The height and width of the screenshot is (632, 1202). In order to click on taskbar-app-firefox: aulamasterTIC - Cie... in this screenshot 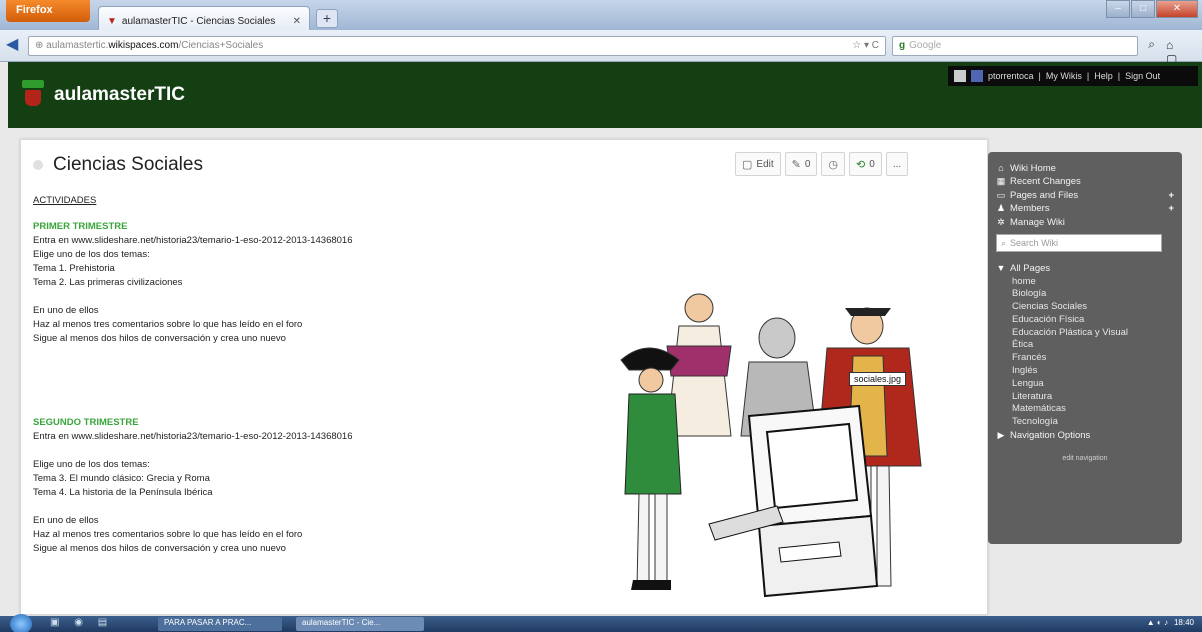, I will do `click(360, 624)`.